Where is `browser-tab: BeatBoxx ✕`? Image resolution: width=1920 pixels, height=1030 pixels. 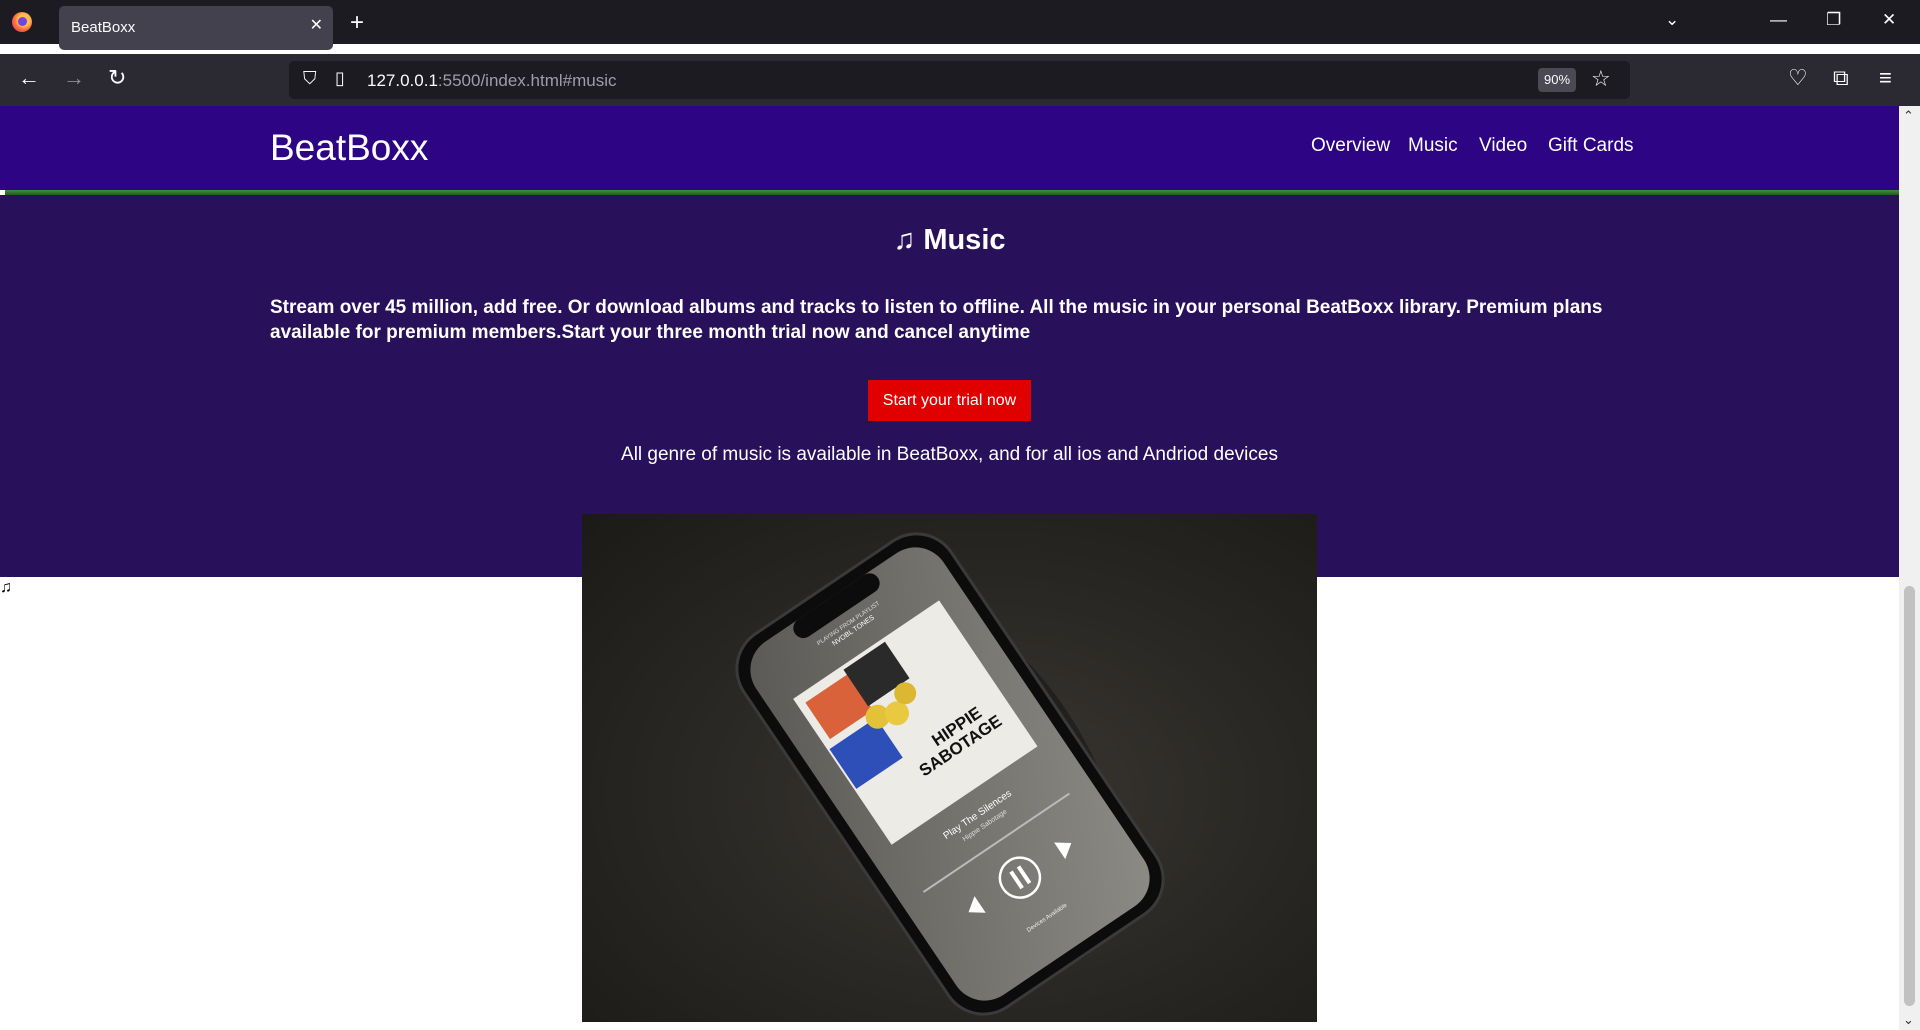 browser-tab: BeatBoxx ✕ is located at coordinates (196, 28).